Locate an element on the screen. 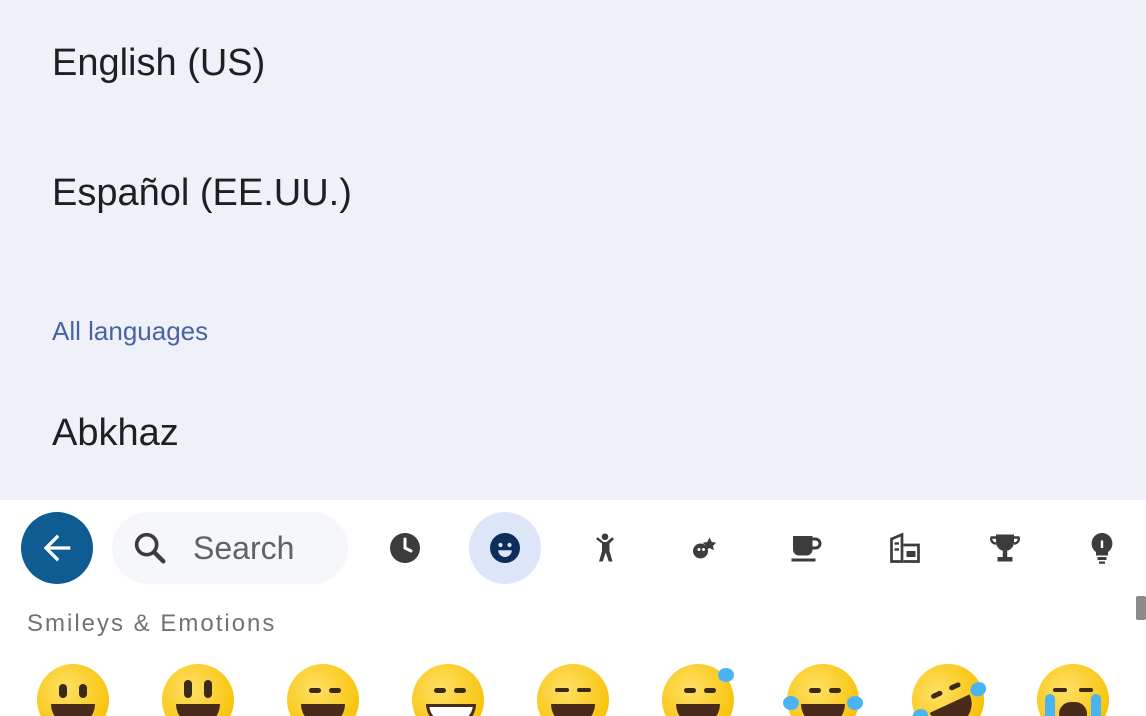 The height and width of the screenshot is (716, 1146). activities-icon is located at coordinates (1005, 548).